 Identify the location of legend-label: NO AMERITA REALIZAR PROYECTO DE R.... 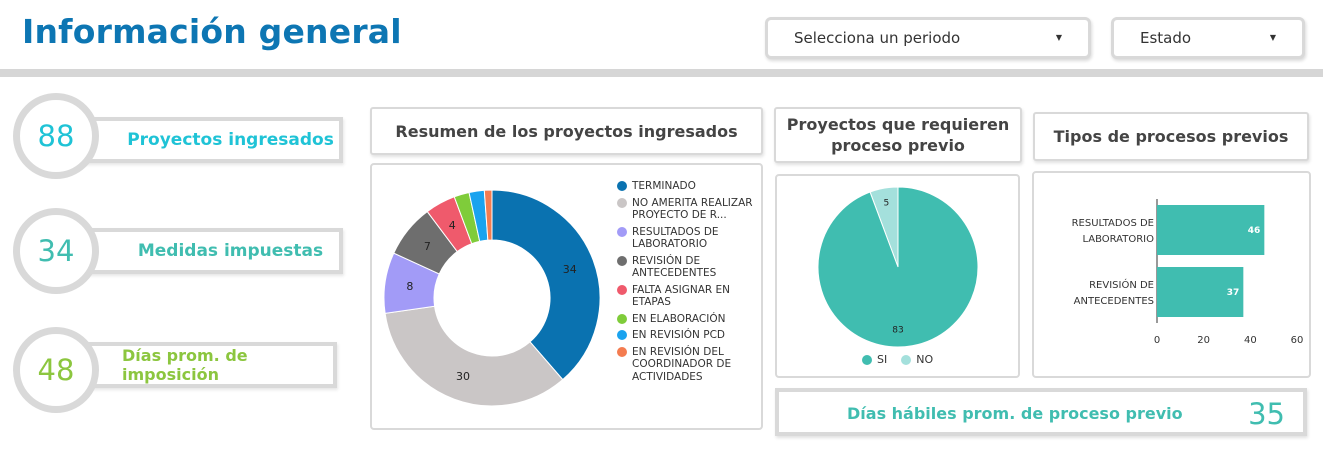
(692, 209).